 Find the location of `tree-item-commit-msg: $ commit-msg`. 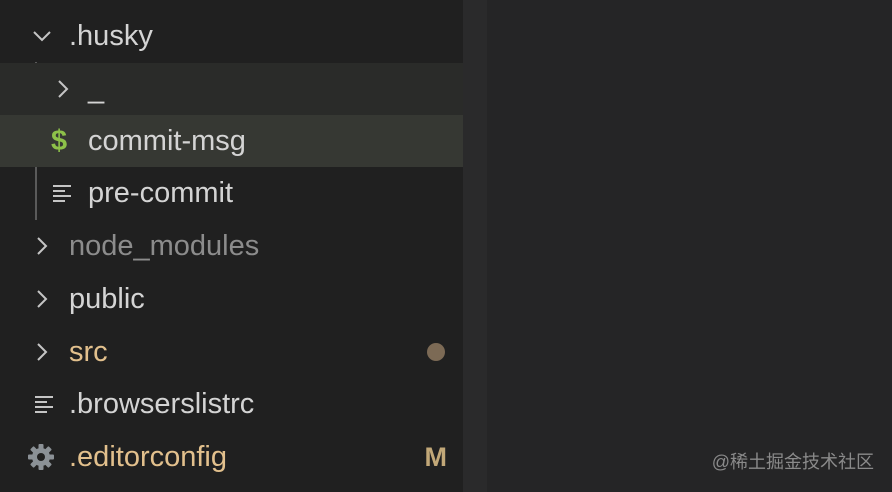

tree-item-commit-msg: $ commit-msg is located at coordinates (243, 141).